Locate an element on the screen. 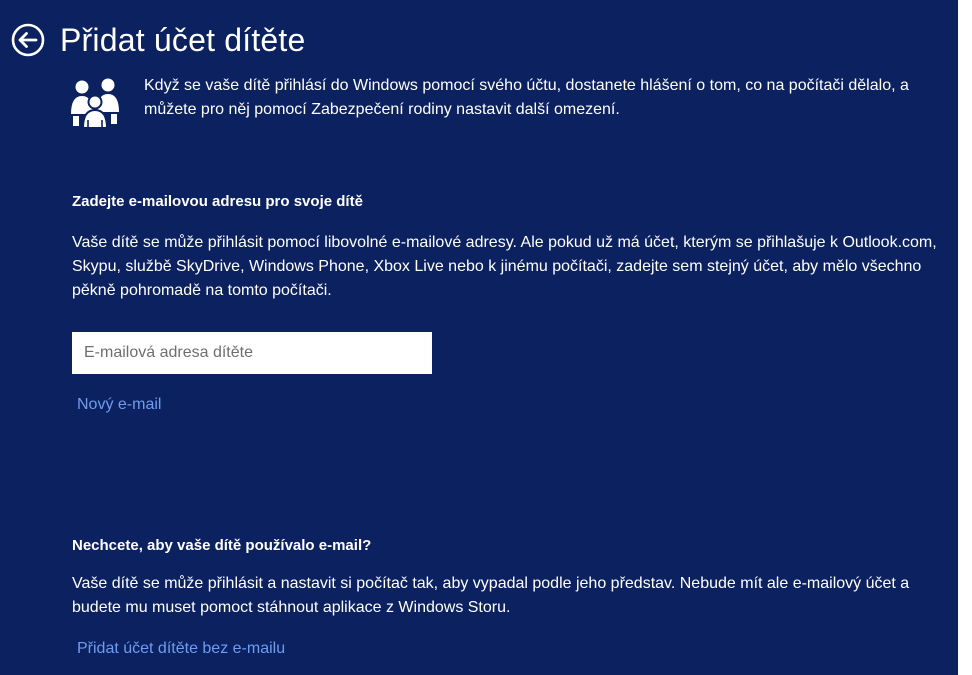  email-section-heading: Zadejte e-mailovou adresu pro svoje dítě is located at coordinates (217, 201).